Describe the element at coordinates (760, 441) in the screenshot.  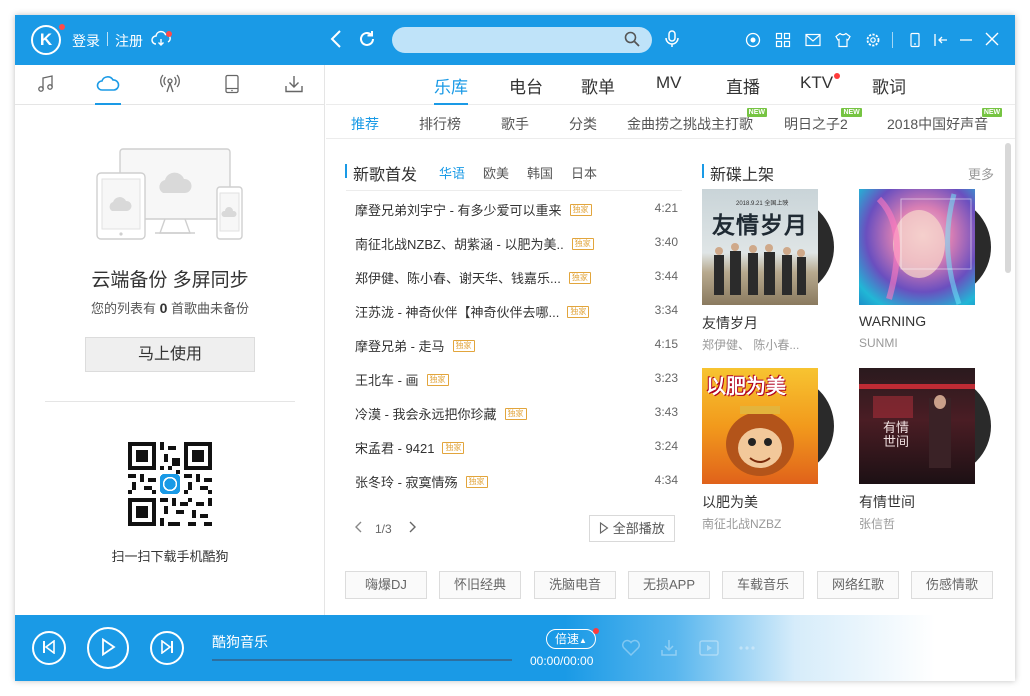
I see `cover-monkey-art` at that location.